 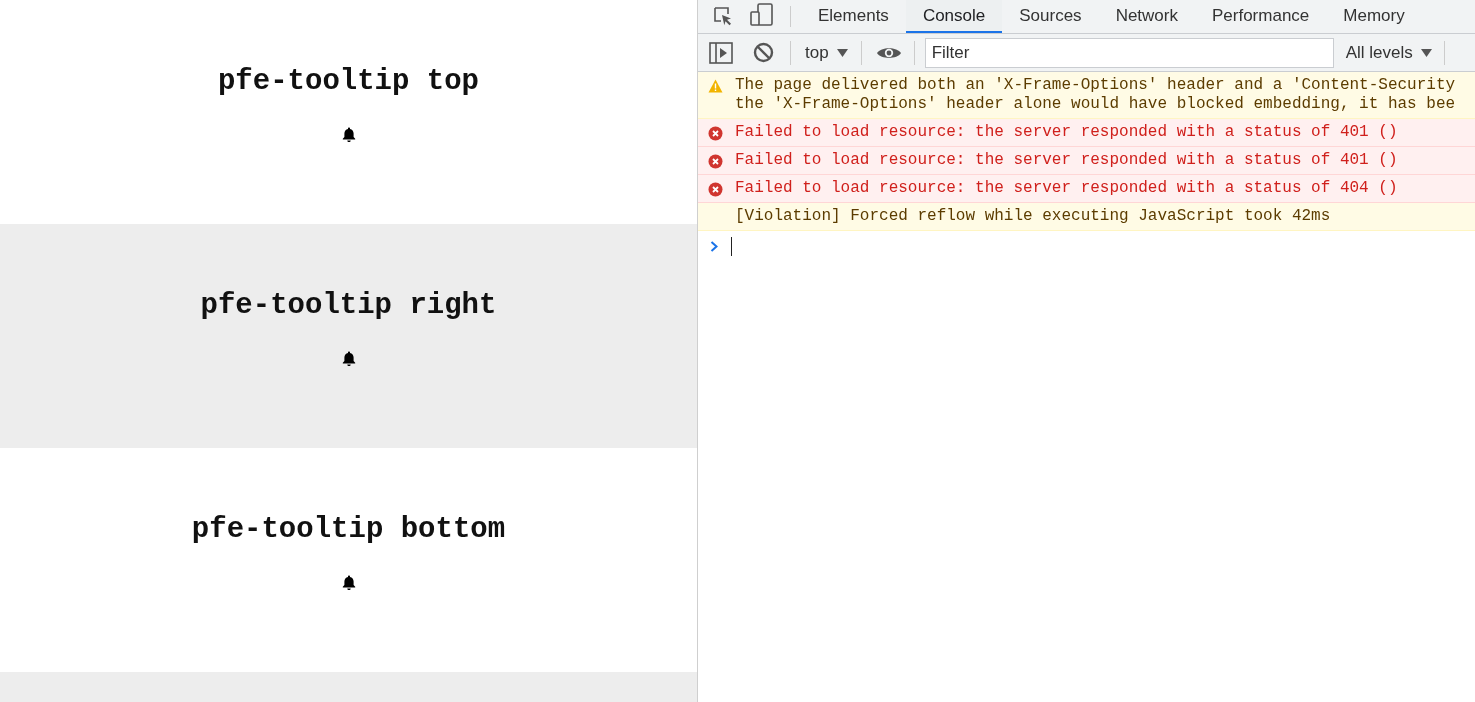 I want to click on message-text: The page delivered both an 'X-Frame-Options' header and a 'Content-Security, so click(x=1095, y=85).